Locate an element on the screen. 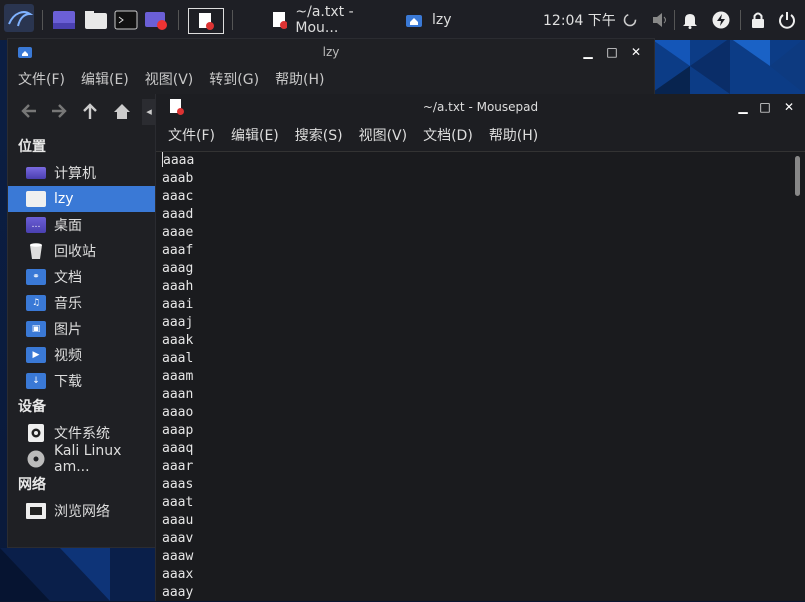  editor-line-text: aaay is located at coordinates (178, 592).